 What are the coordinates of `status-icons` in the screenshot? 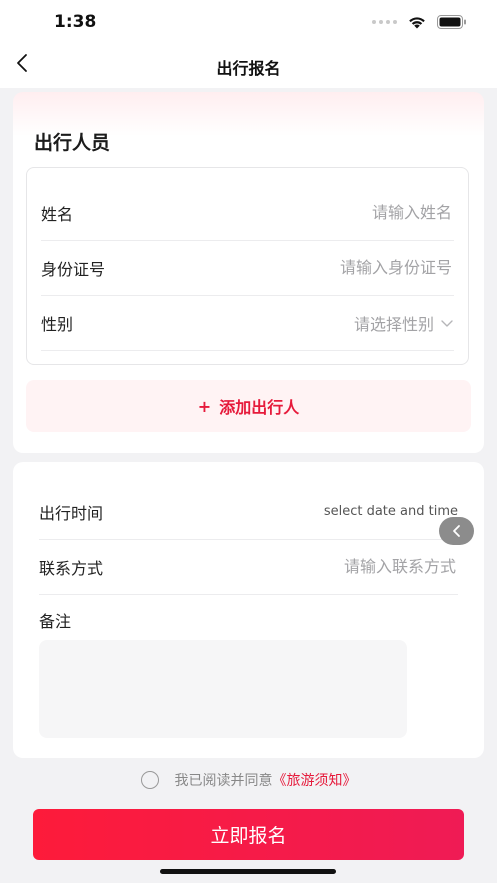 It's located at (419, 22).